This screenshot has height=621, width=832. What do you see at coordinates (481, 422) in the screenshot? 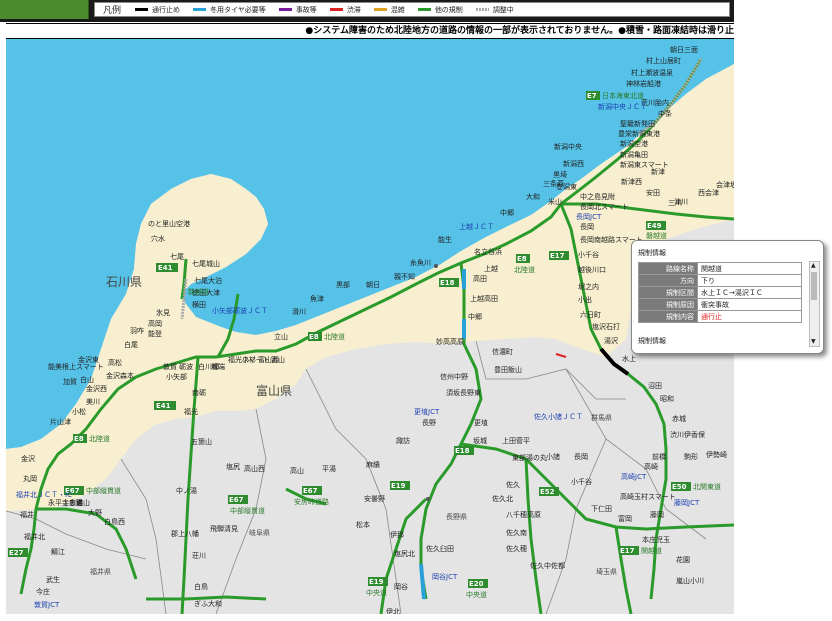
I see `ic-label: 更埴` at bounding box center [481, 422].